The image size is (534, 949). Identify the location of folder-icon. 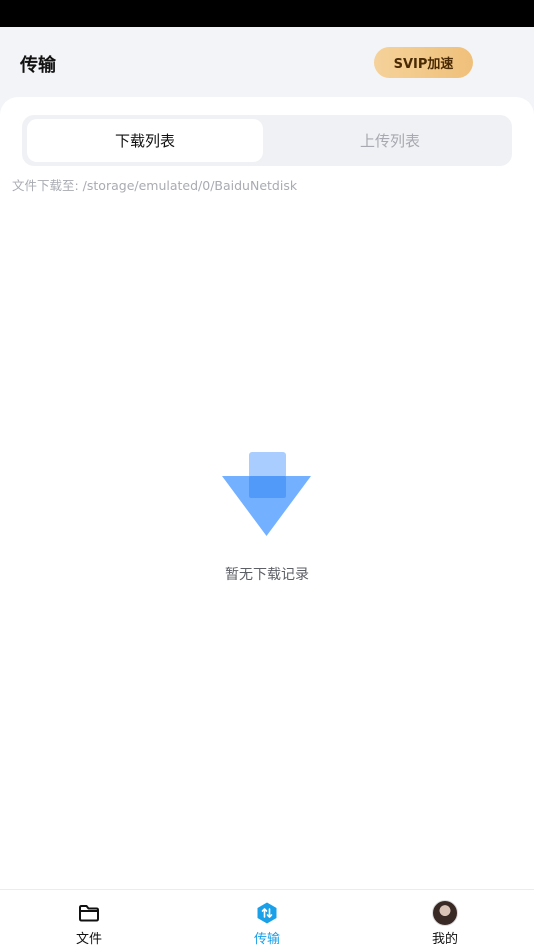
(89, 913).